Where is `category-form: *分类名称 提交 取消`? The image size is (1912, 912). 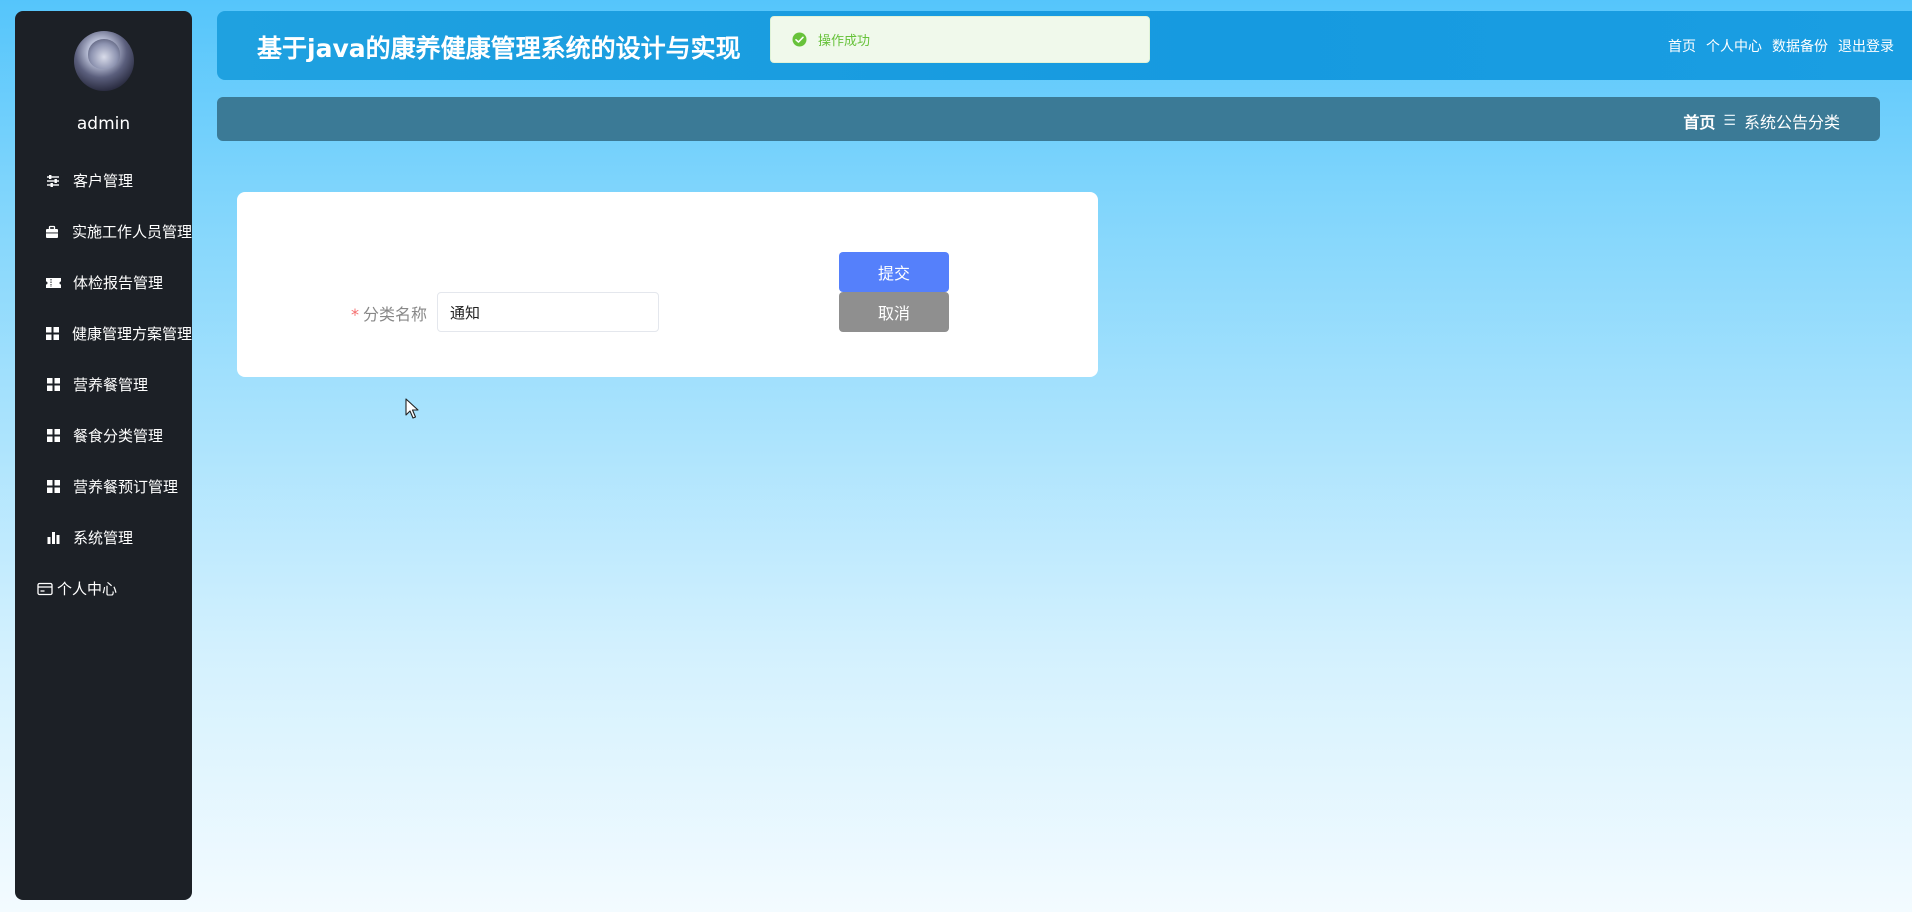 category-form: *分类名称 提交 取消 is located at coordinates (667, 284).